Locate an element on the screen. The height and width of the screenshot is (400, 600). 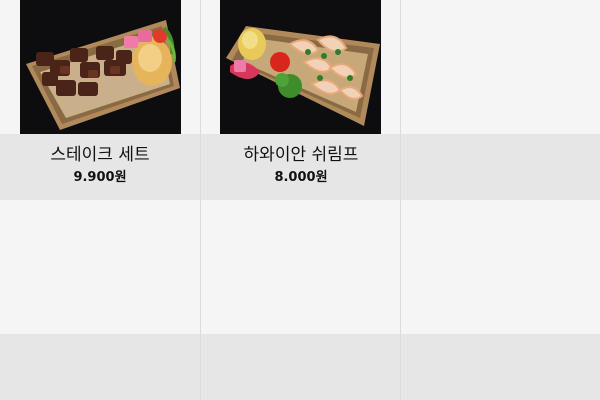
shrimp-box-photo is located at coordinates (300, 67).